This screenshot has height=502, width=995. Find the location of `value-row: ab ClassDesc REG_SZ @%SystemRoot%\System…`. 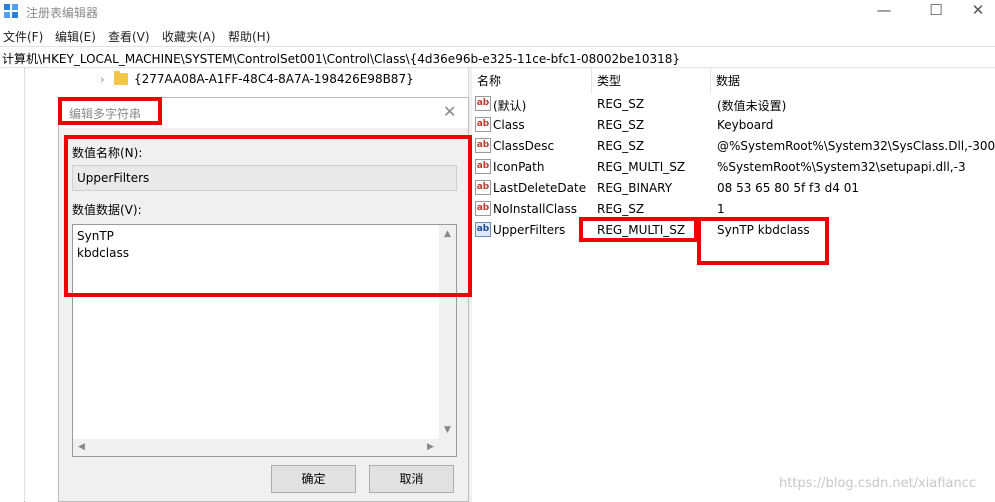

value-row: ab ClassDesc REG_SZ @%SystemRoot%\System… is located at coordinates (733, 146).